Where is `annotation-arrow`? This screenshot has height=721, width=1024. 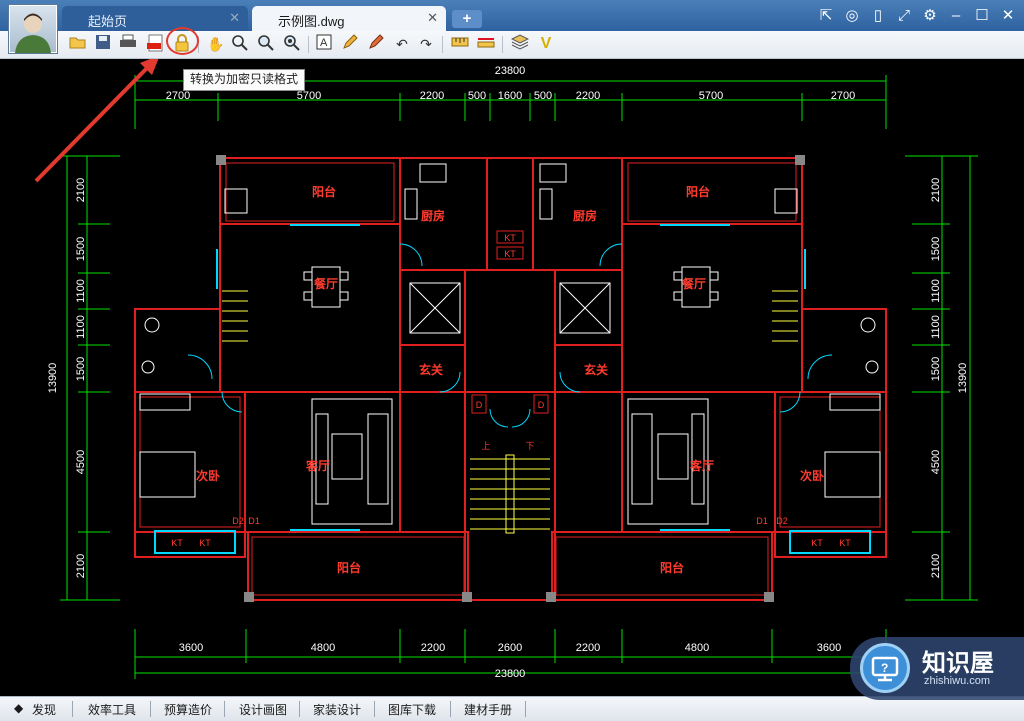 annotation-arrow is located at coordinates (96, 121).